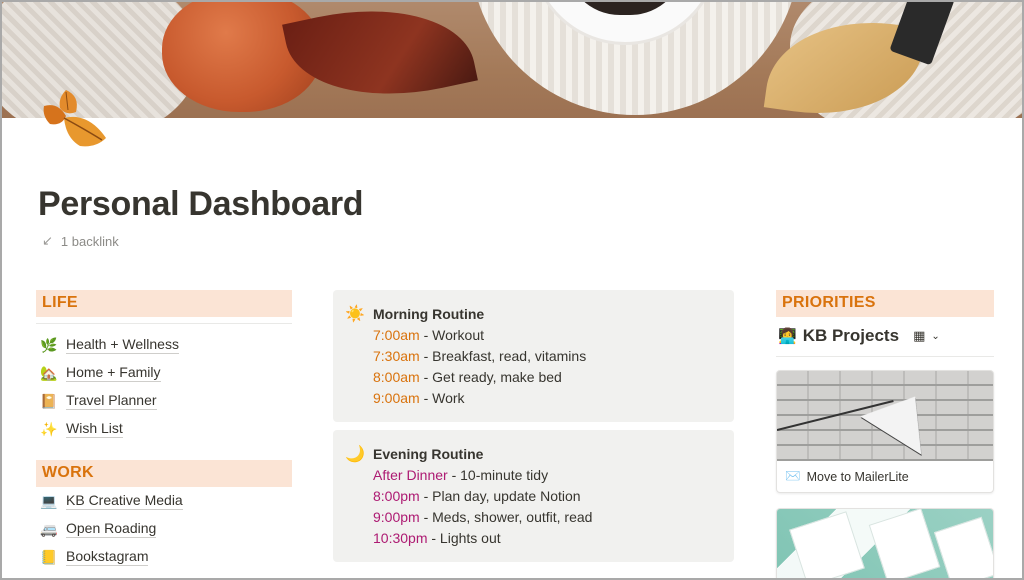 This screenshot has width=1024, height=580. Describe the element at coordinates (76, 121) in the screenshot. I see `page-icon-autumn-leaves` at that location.